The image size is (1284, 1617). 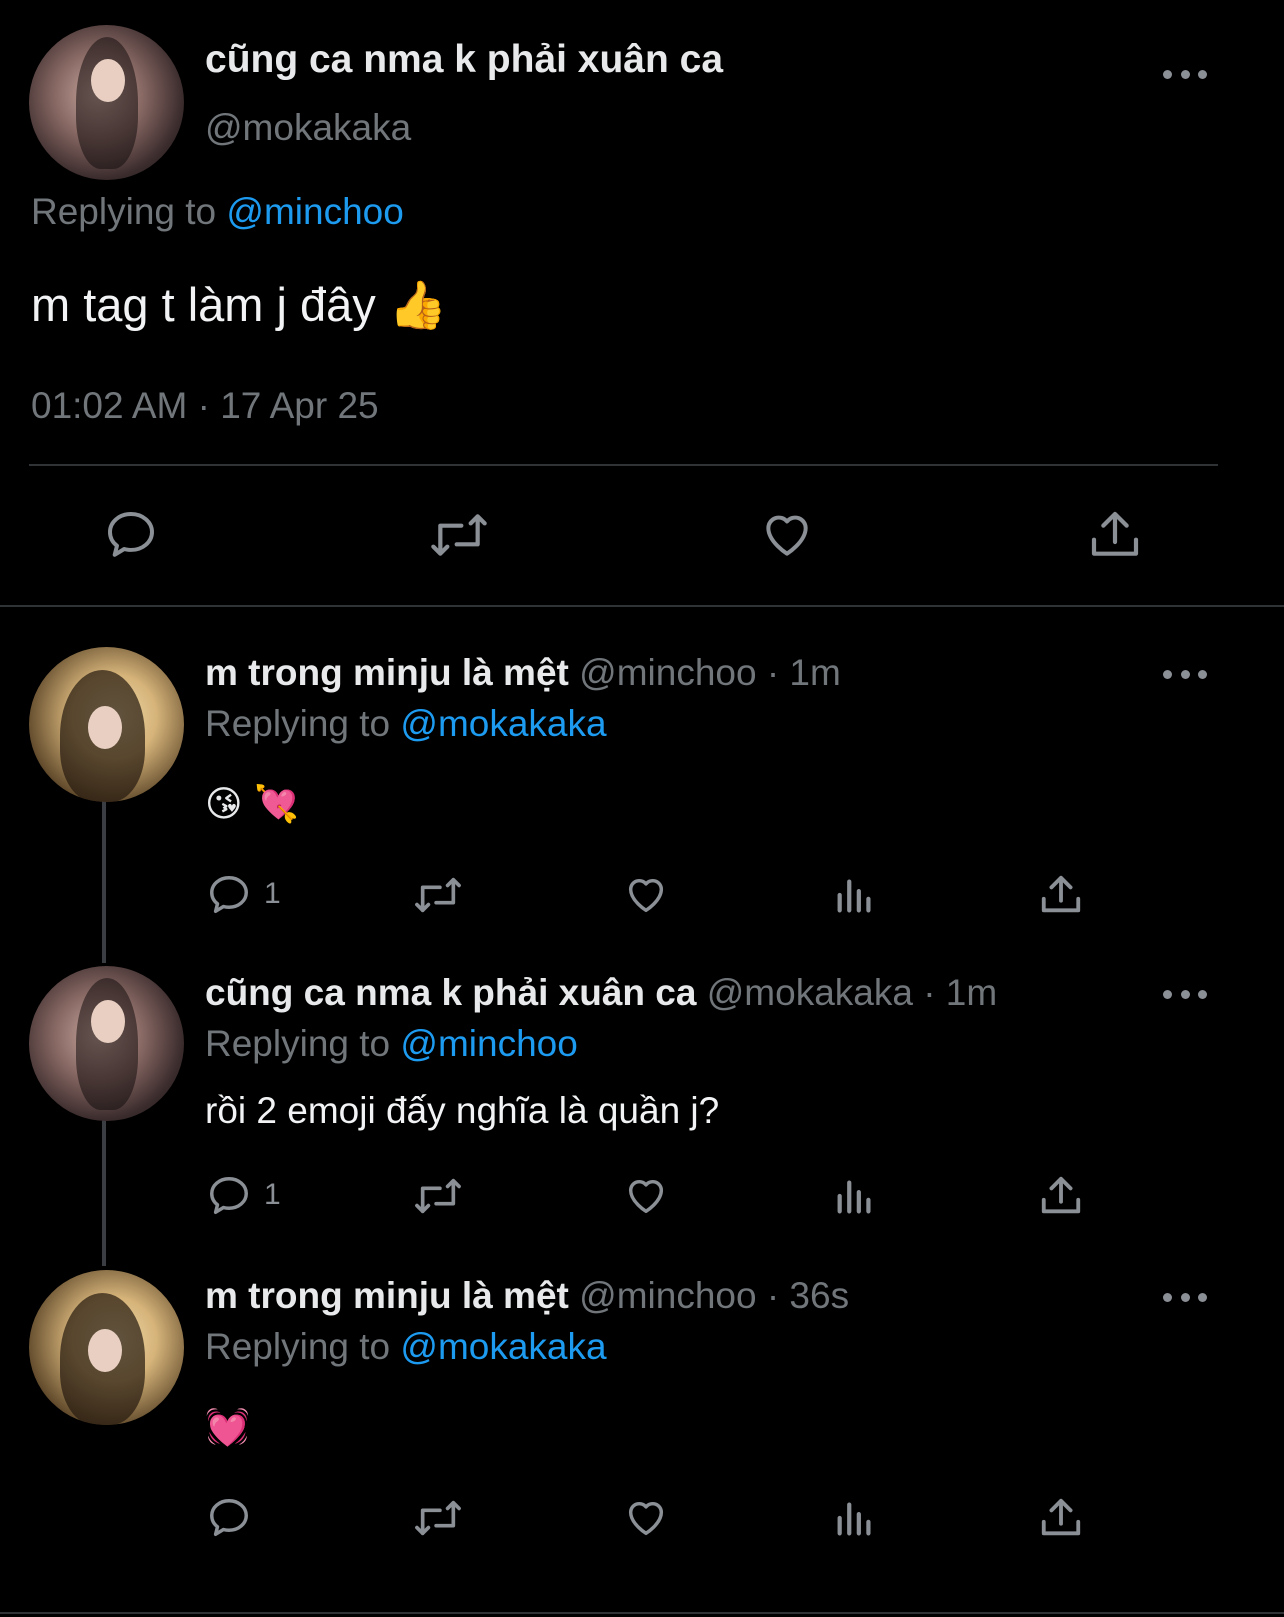 I want to click on reply-3-replying-line: Replying to @mokakaka, so click(x=406, y=1347).